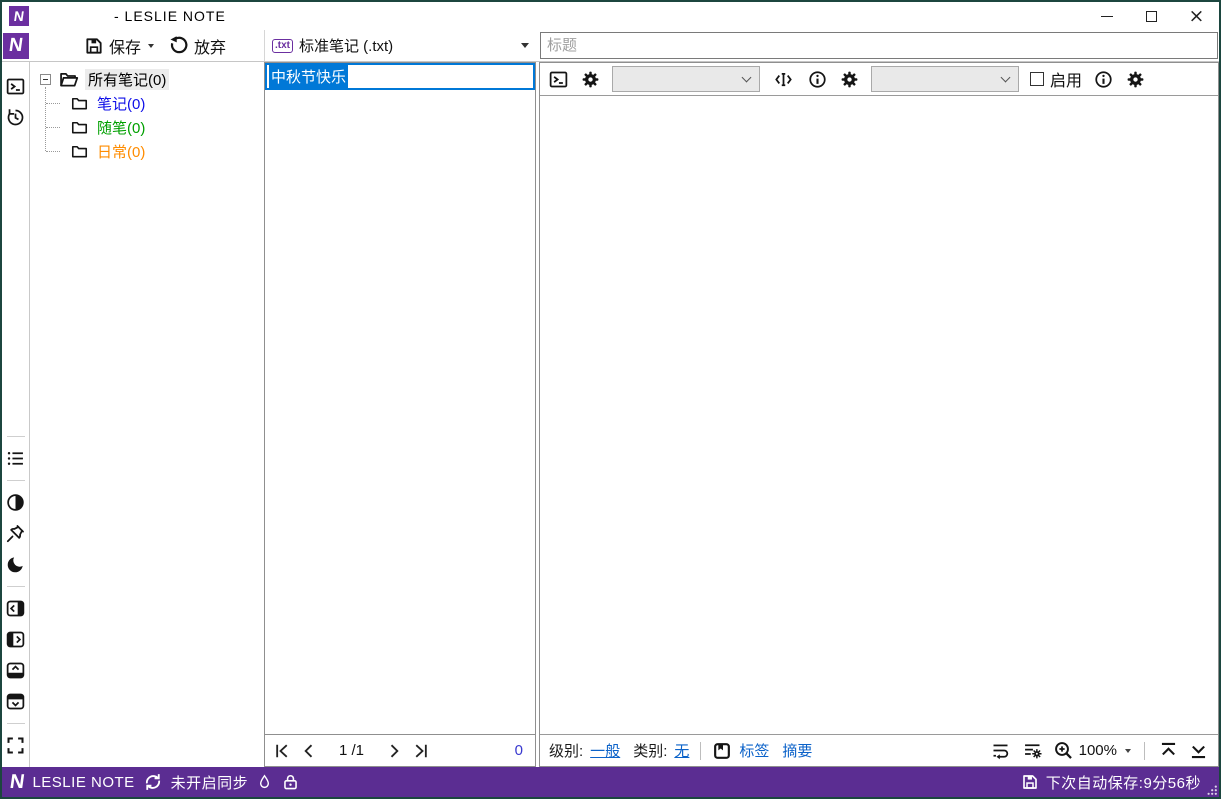 The height and width of the screenshot is (799, 1221). Describe the element at coordinates (15, 670) in the screenshot. I see `collapse-top-panel-button` at that location.